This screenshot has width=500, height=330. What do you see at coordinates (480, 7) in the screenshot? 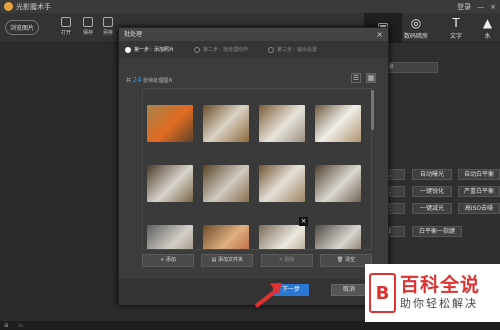
I see `minimize-icon: —` at bounding box center [480, 7].